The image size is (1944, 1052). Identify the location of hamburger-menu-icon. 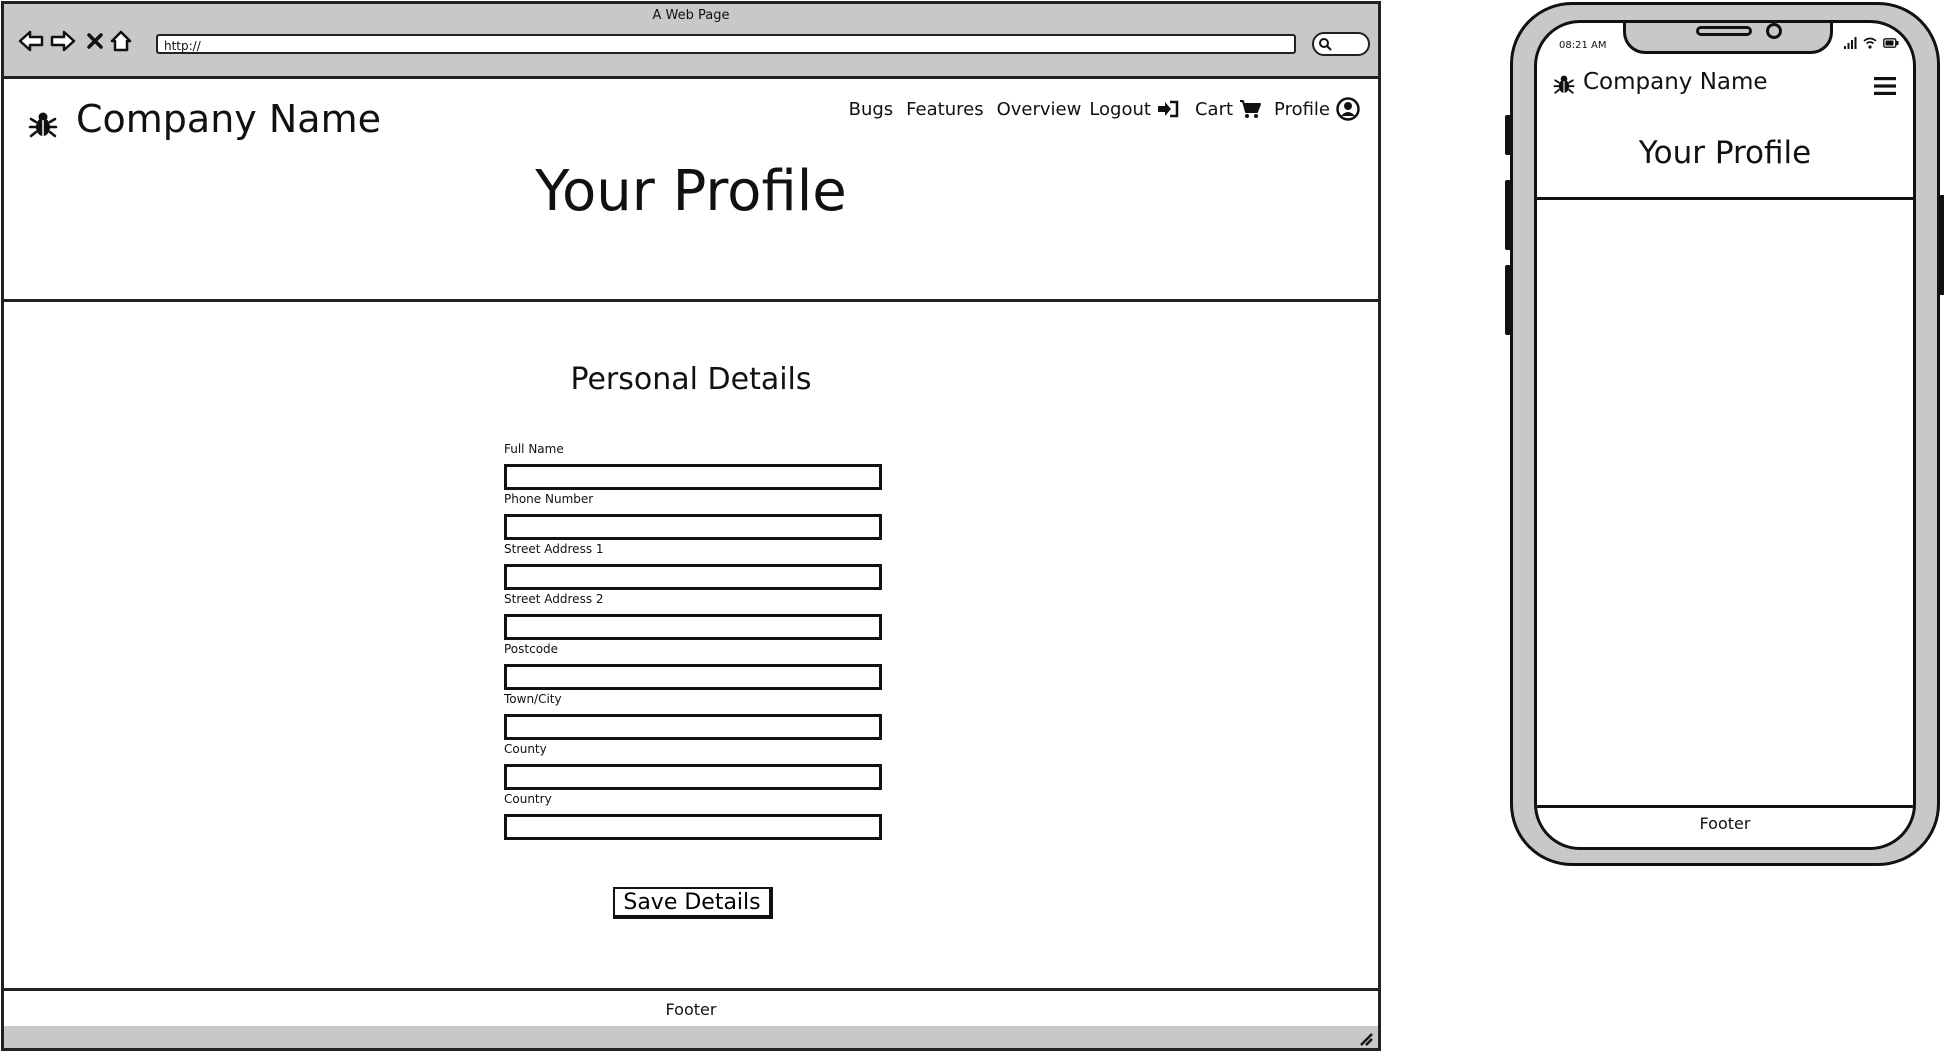
(1885, 86).